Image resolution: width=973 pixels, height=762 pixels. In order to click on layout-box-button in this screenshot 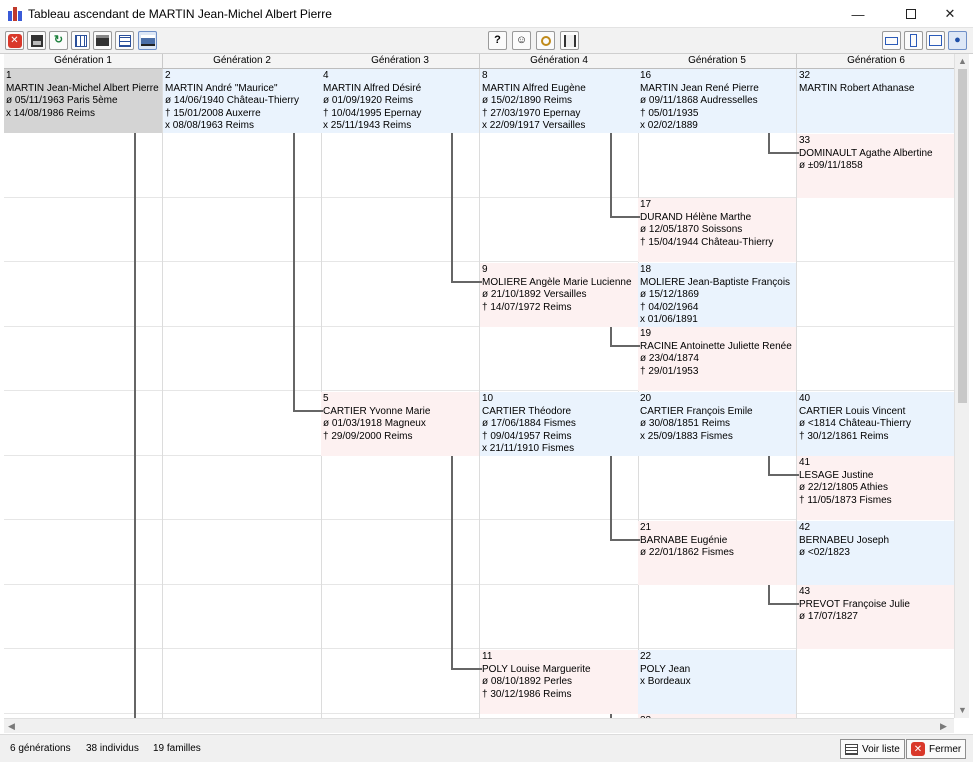, I will do `click(935, 40)`.